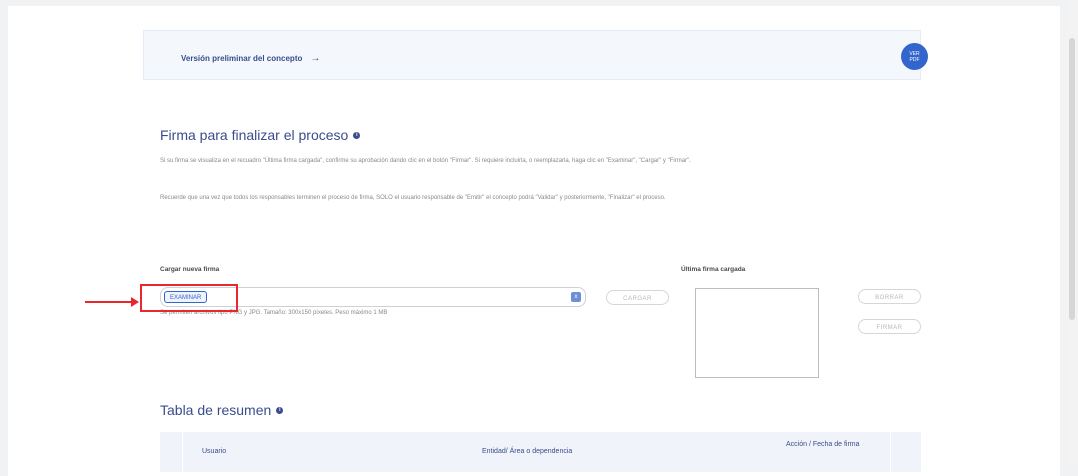 The height and width of the screenshot is (476, 1078). I want to click on signature-title-text: Firma para finalizar el proceso, so click(254, 135).